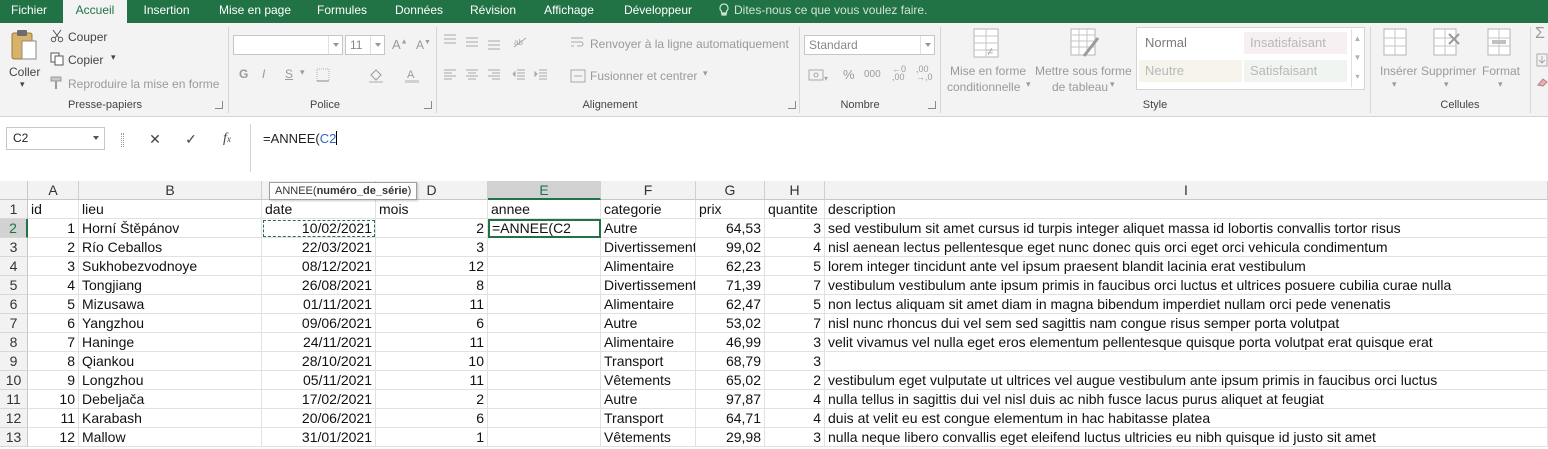 This screenshot has width=1548, height=449. What do you see at coordinates (730, 361) in the screenshot?
I see `cell-g9: 68,79` at bounding box center [730, 361].